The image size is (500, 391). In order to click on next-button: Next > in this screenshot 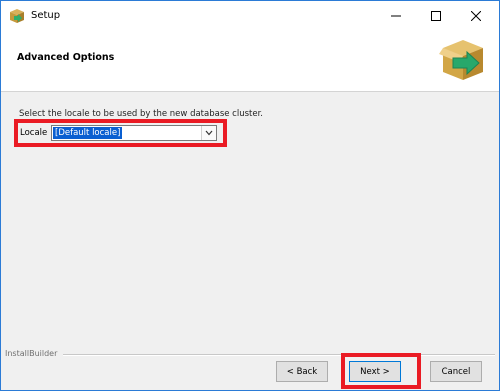, I will do `click(375, 371)`.